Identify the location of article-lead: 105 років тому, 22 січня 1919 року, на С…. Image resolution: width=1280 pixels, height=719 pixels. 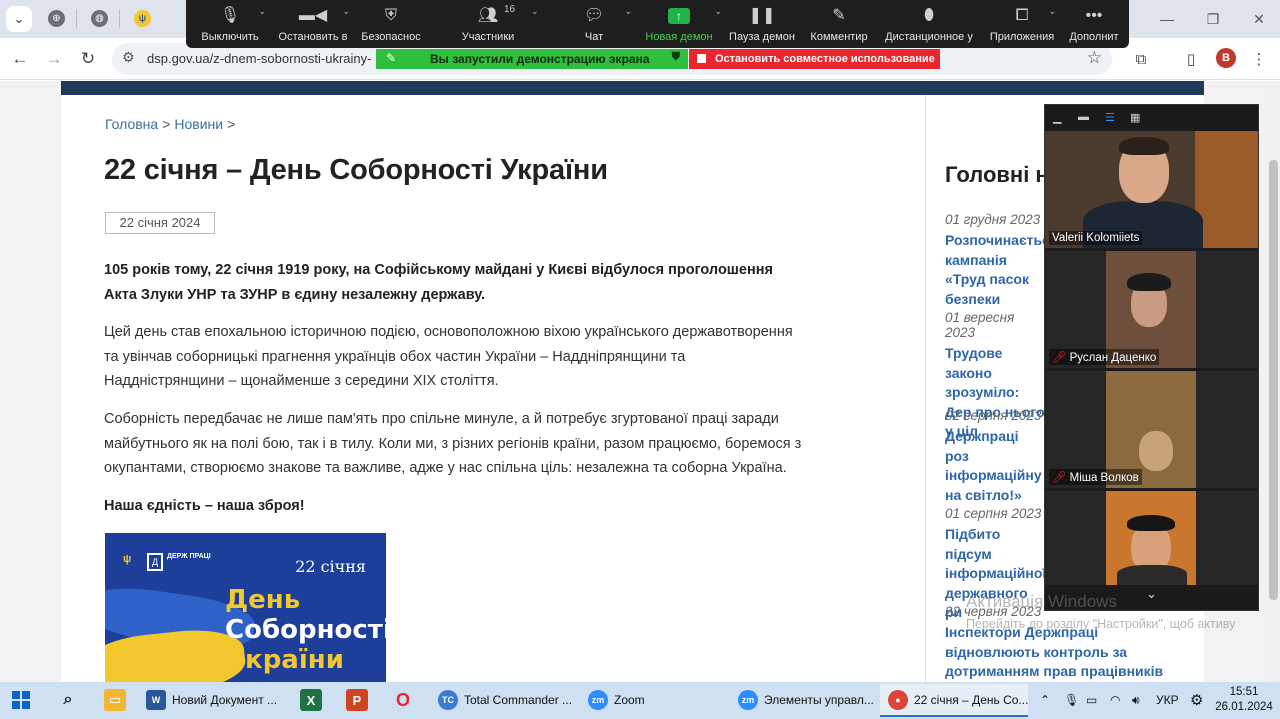
(438, 282).